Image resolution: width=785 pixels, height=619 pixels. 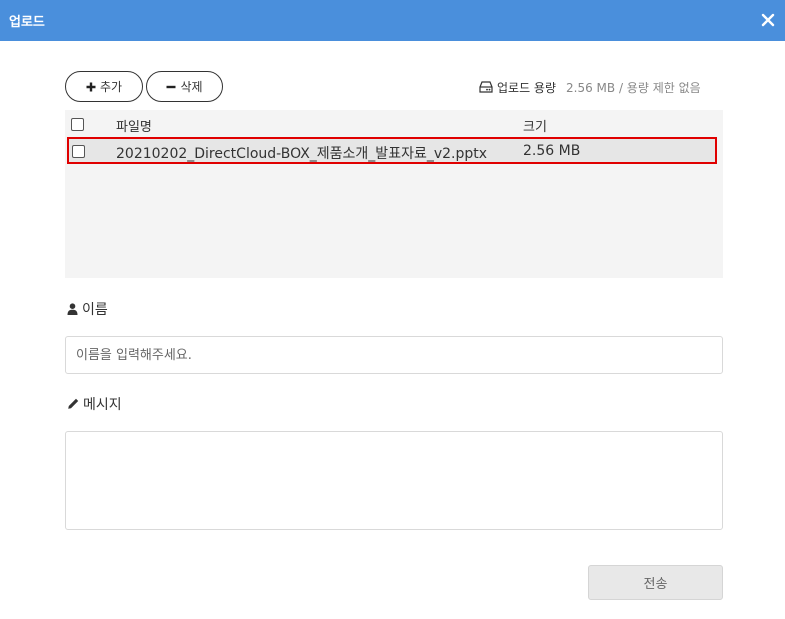 I want to click on minus-icon, so click(x=171, y=86).